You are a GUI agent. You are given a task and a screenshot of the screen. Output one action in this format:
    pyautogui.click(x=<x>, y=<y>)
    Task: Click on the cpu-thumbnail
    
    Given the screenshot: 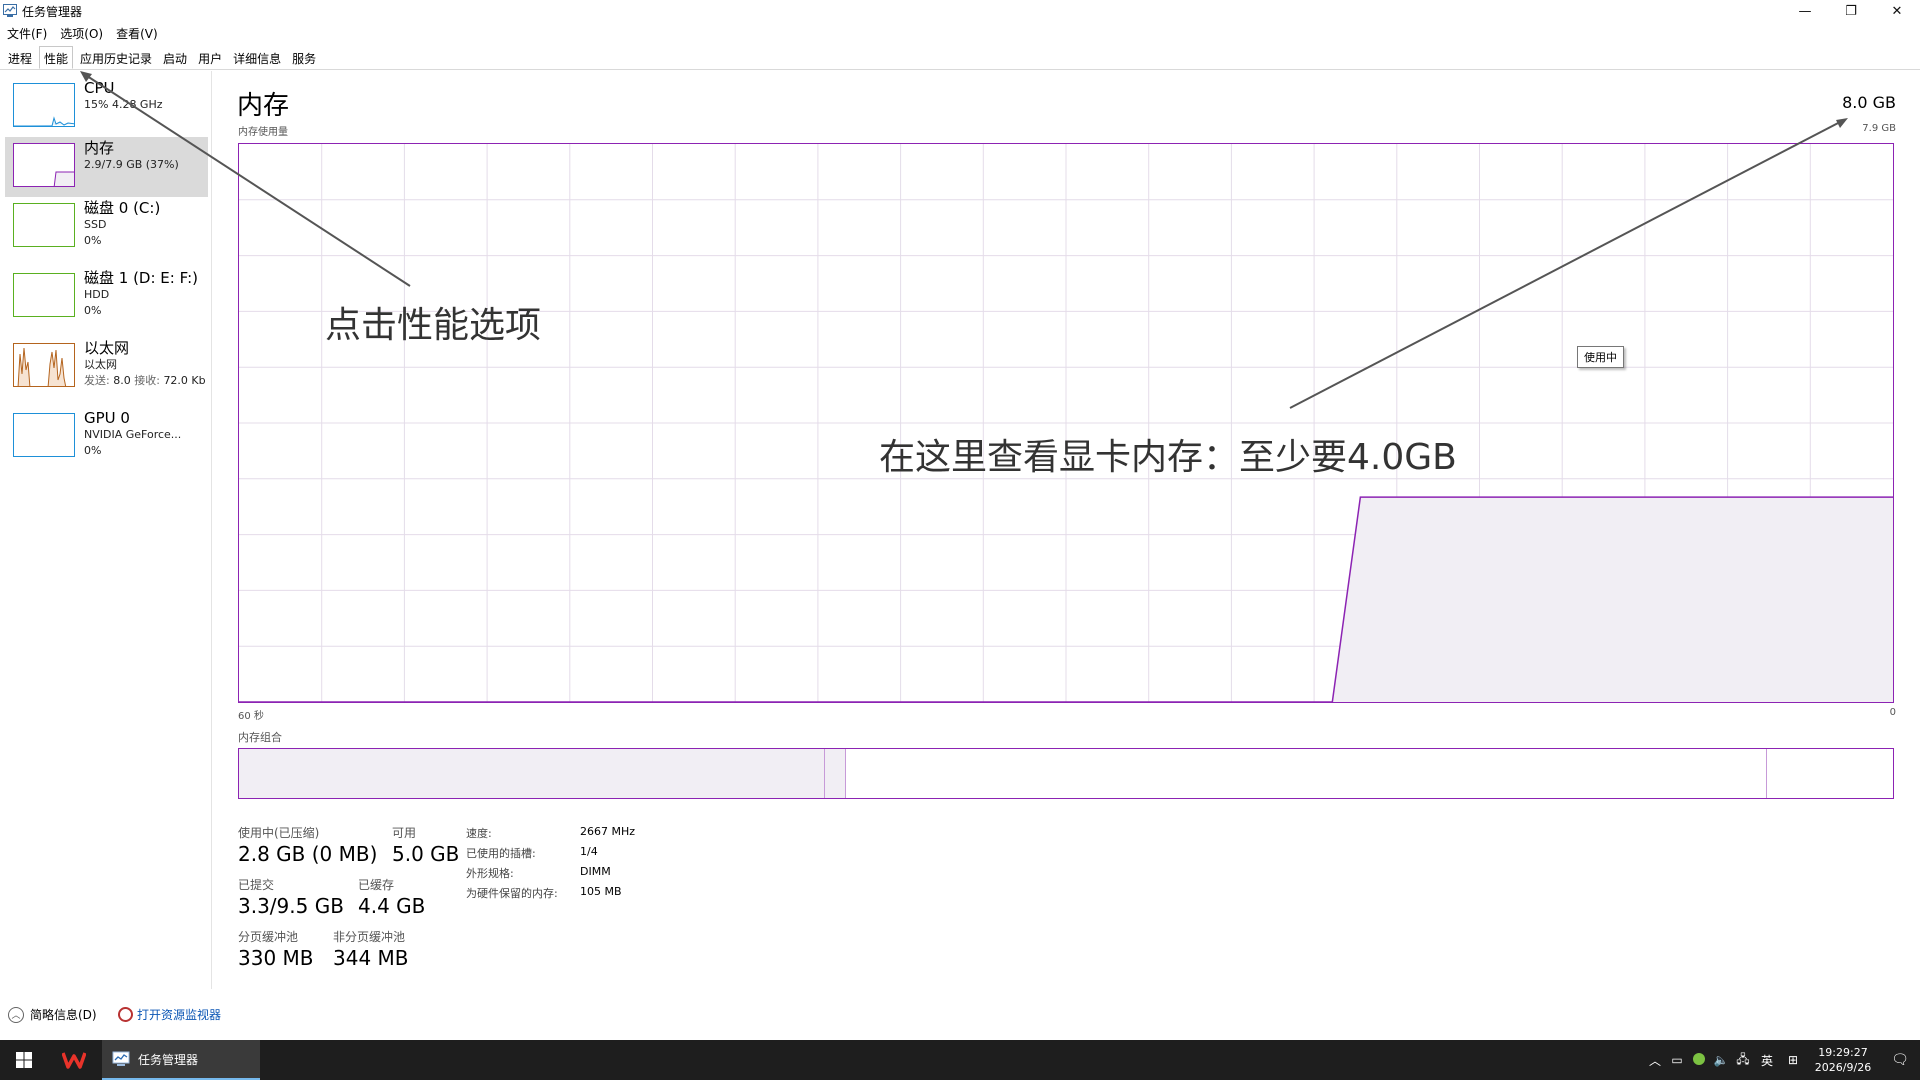 What is the action you would take?
    pyautogui.click(x=44, y=105)
    